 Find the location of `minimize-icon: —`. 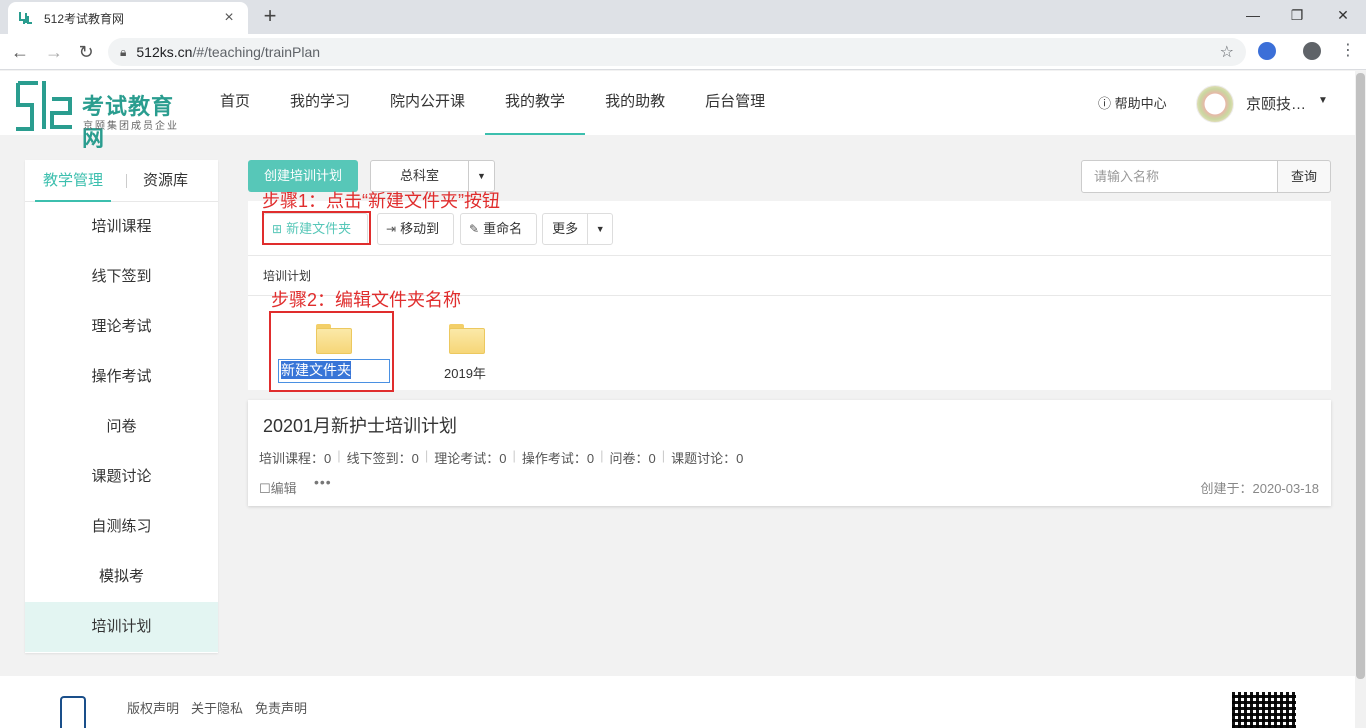

minimize-icon: — is located at coordinates (1253, 15).